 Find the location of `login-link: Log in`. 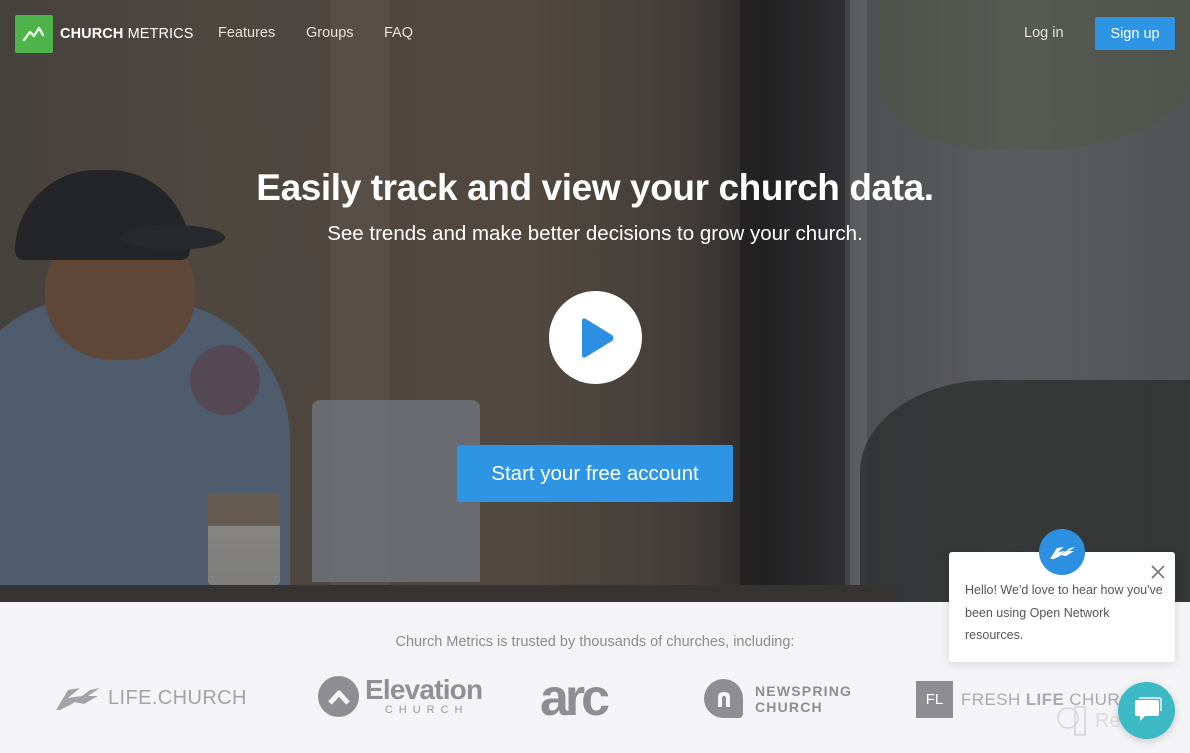

login-link: Log in is located at coordinates (1044, 33).